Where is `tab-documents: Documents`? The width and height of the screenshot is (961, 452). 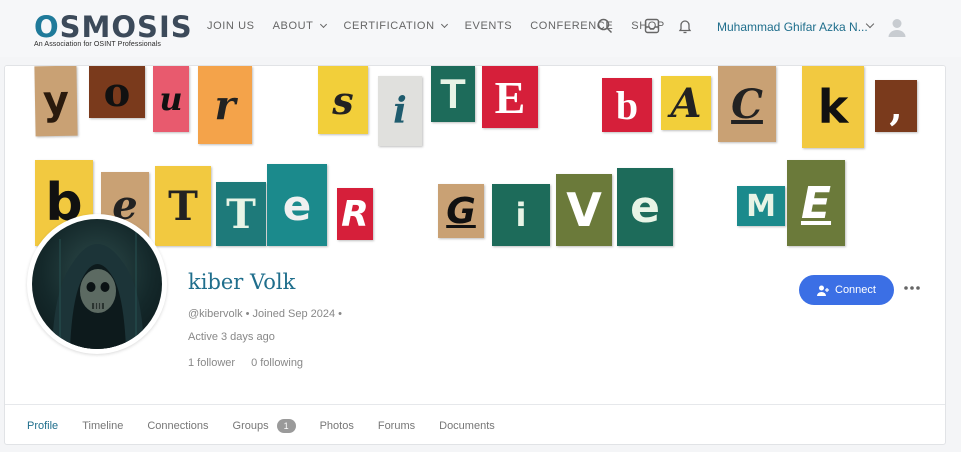
tab-documents: Documents is located at coordinates (467, 424).